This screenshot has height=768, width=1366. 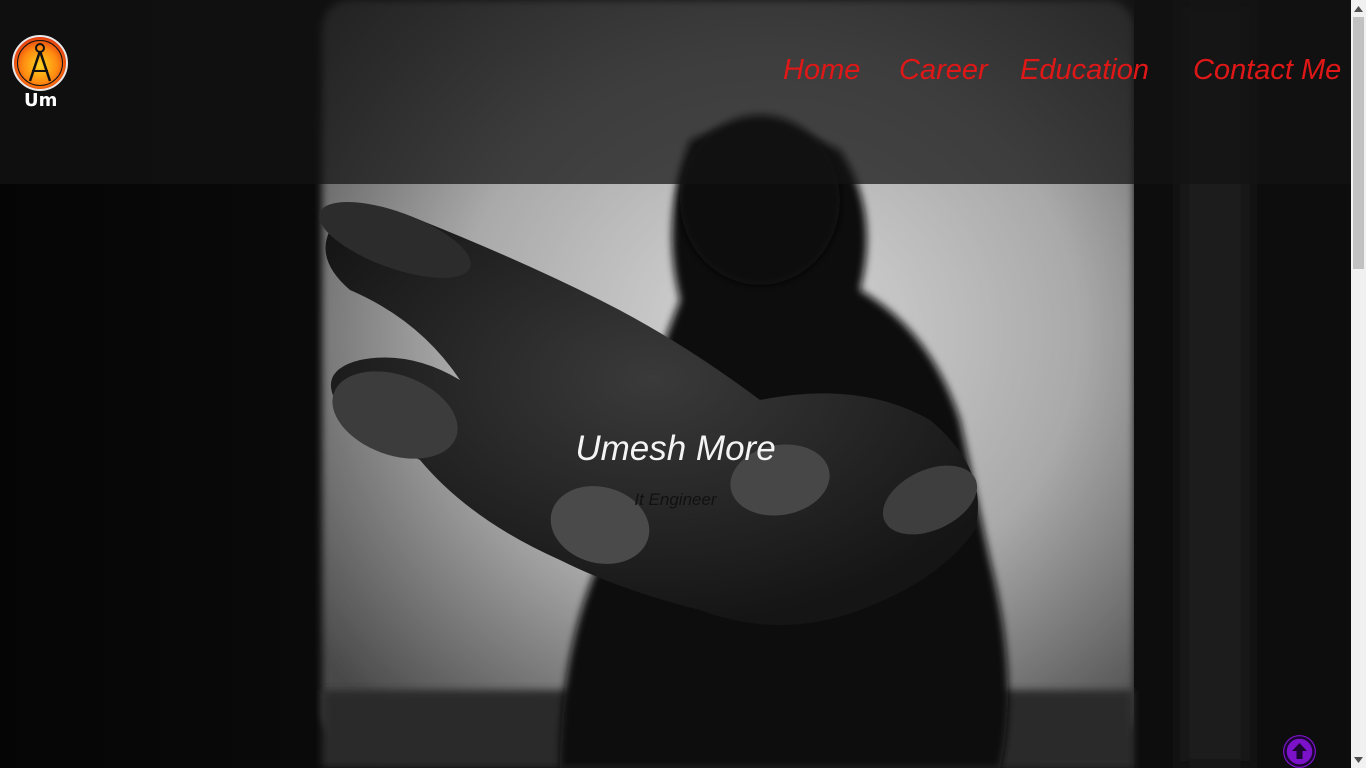 I want to click on scroll-up-arrow-icon, so click(x=1358, y=8).